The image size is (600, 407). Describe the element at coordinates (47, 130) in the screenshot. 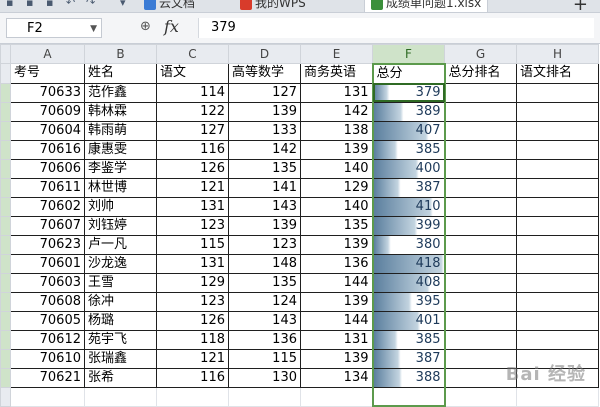

I see `id-cell: 70604` at that location.